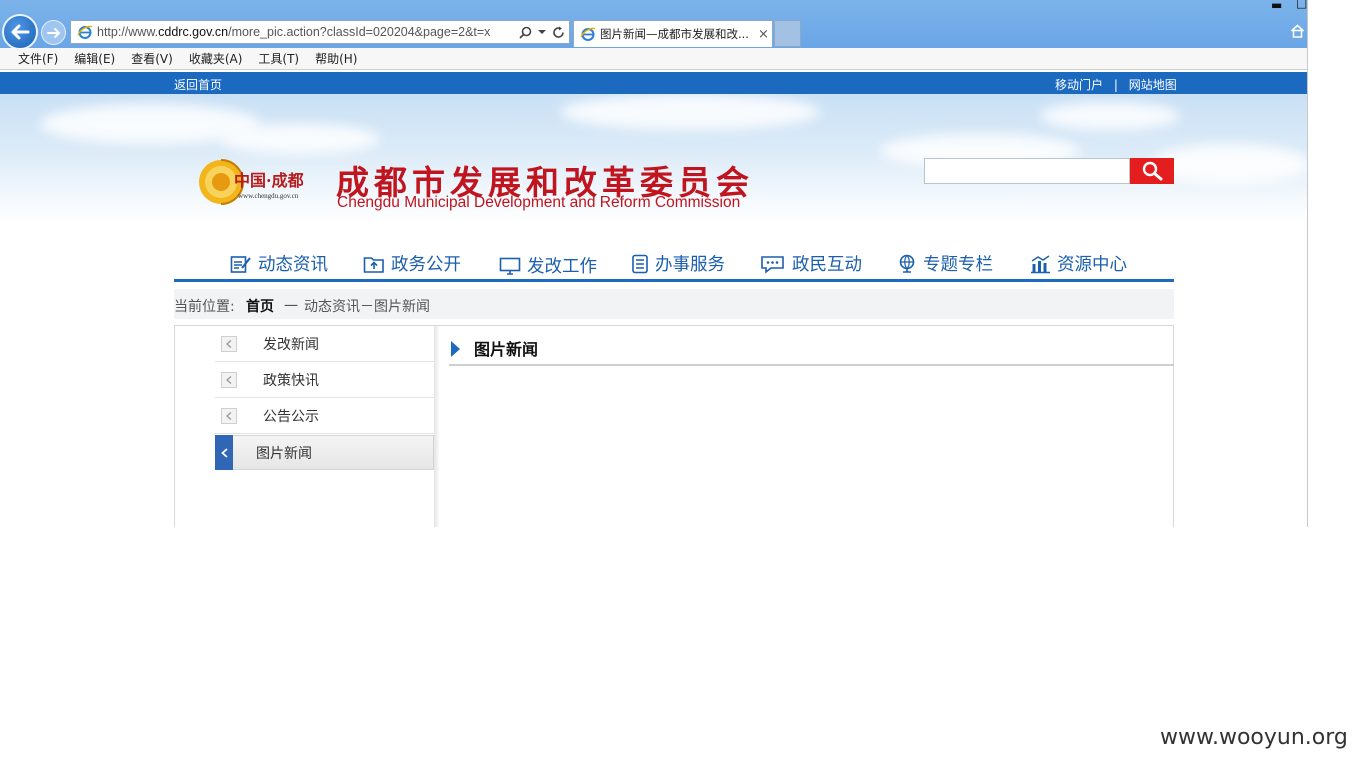 This screenshot has height=768, width=1366. Describe the element at coordinates (284, 453) in the screenshot. I see `sidebar-item-label: 图片新闻` at that location.